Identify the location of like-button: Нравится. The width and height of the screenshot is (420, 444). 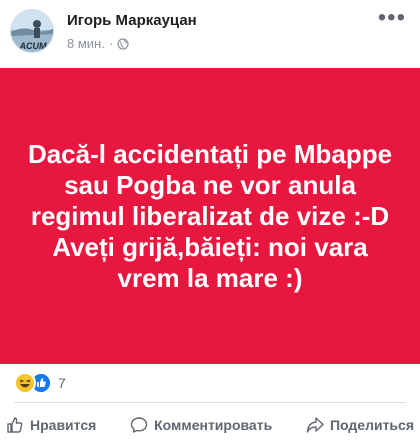
(51, 425).